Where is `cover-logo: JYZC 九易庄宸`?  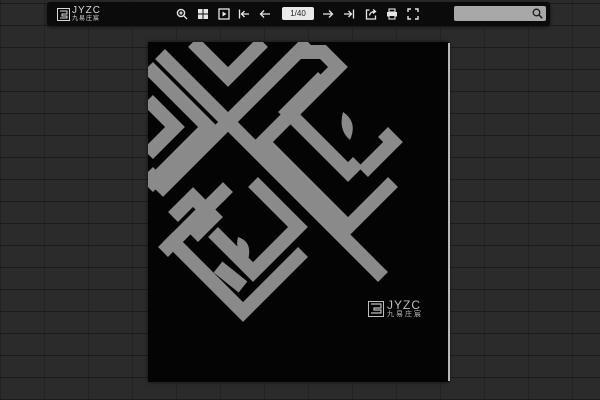 cover-logo: JYZC 九易庄宸 is located at coordinates (395, 308).